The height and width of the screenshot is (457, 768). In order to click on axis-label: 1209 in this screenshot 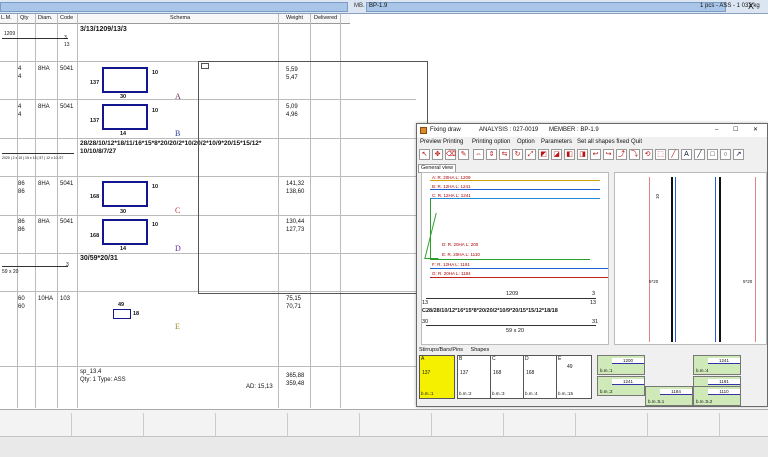, I will do `click(512, 294)`.